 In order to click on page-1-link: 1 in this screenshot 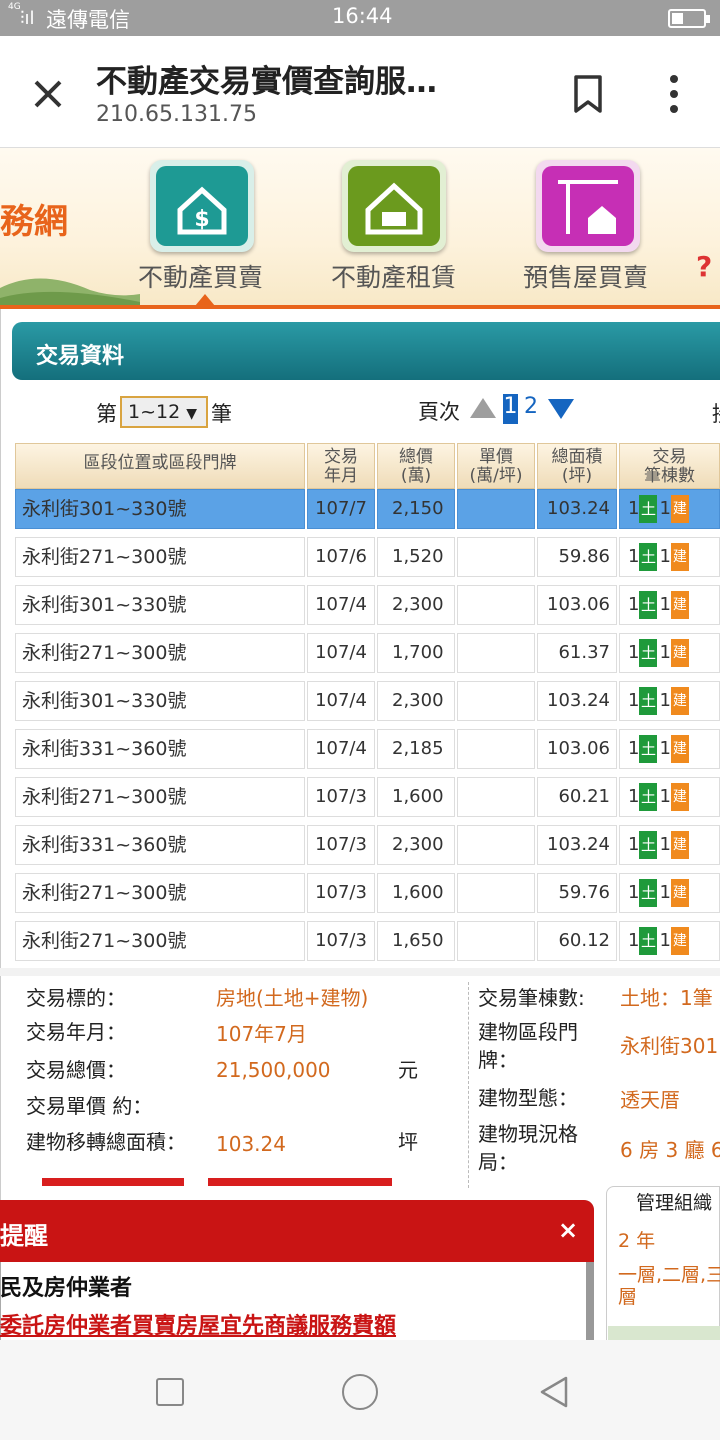, I will do `click(510, 409)`.